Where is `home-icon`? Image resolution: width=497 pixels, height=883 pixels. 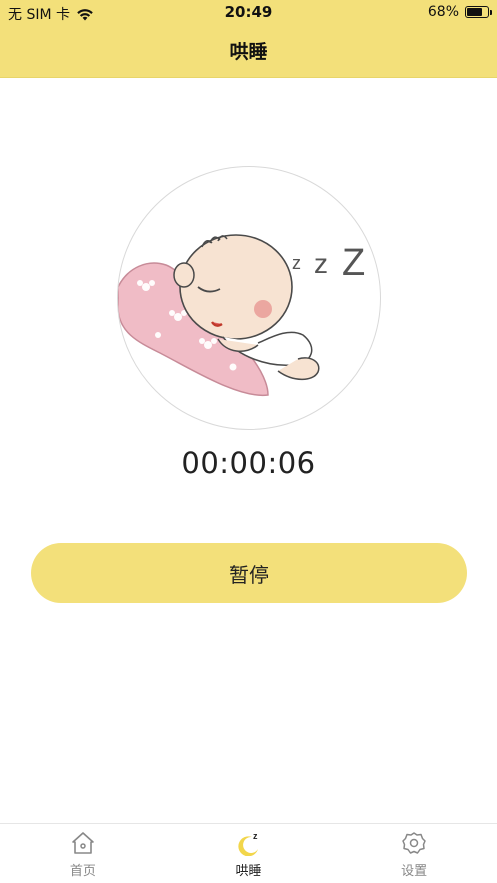 home-icon is located at coordinates (83, 843).